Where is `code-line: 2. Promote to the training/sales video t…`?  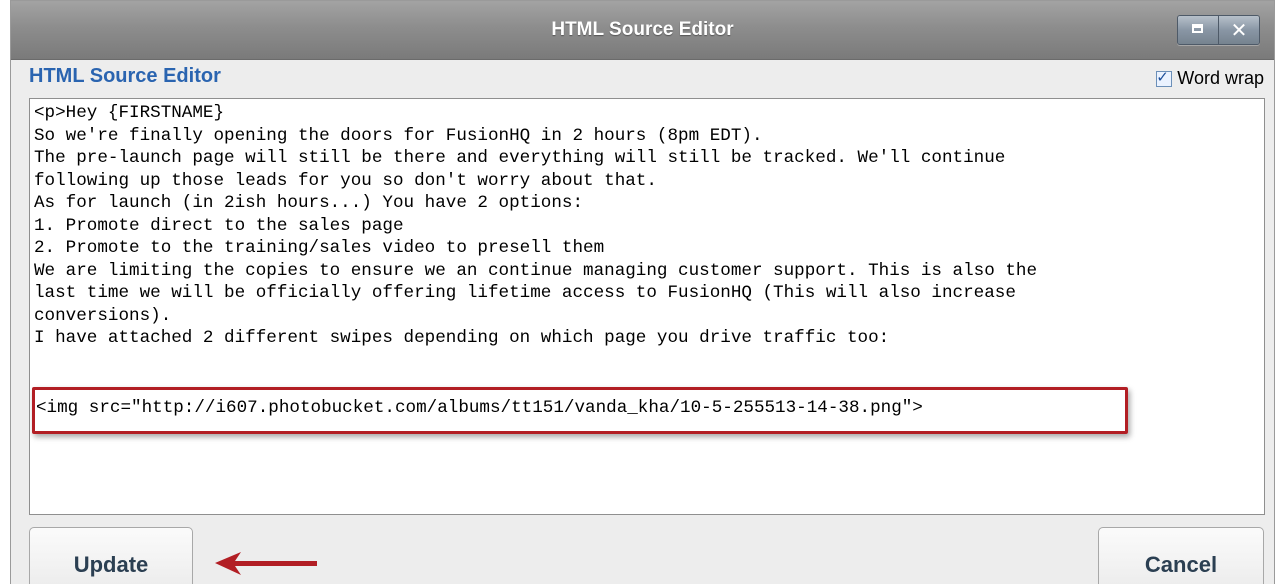
code-line: 2. Promote to the training/sales video t… is located at coordinates (319, 248).